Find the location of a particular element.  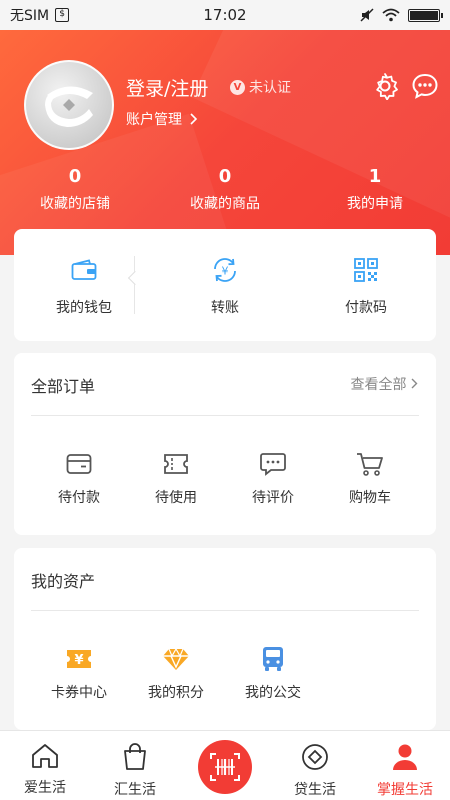

home-icon is located at coordinates (45, 756).